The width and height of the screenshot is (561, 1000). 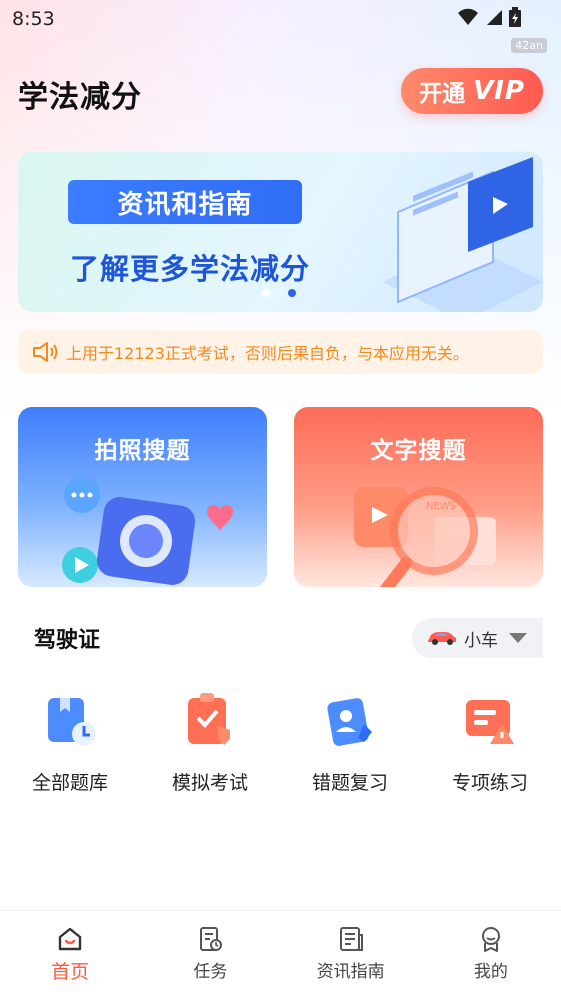 I want to click on feature-mock-exam: 模拟考试, so click(x=210, y=742).